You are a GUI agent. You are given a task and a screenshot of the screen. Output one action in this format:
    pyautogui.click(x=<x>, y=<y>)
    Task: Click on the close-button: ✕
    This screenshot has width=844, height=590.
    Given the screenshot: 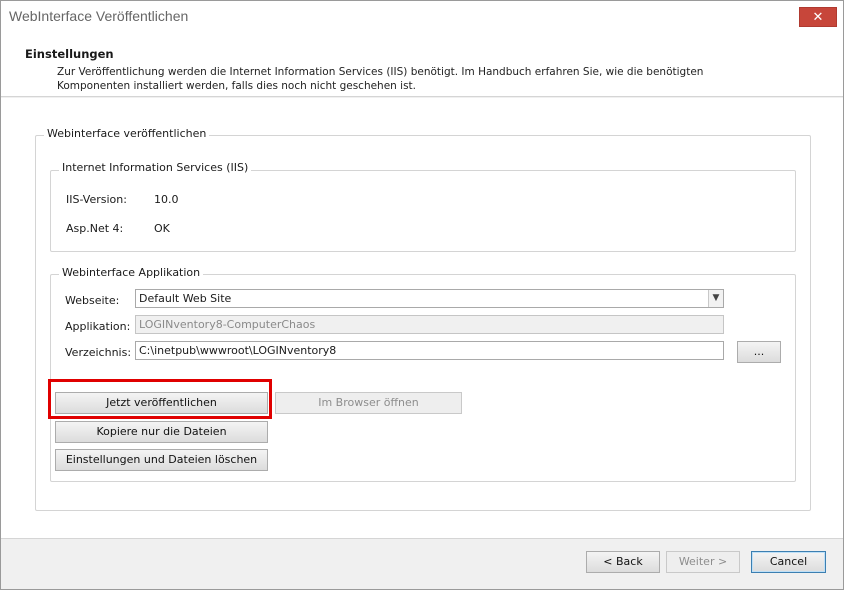 What is the action you would take?
    pyautogui.click(x=818, y=17)
    